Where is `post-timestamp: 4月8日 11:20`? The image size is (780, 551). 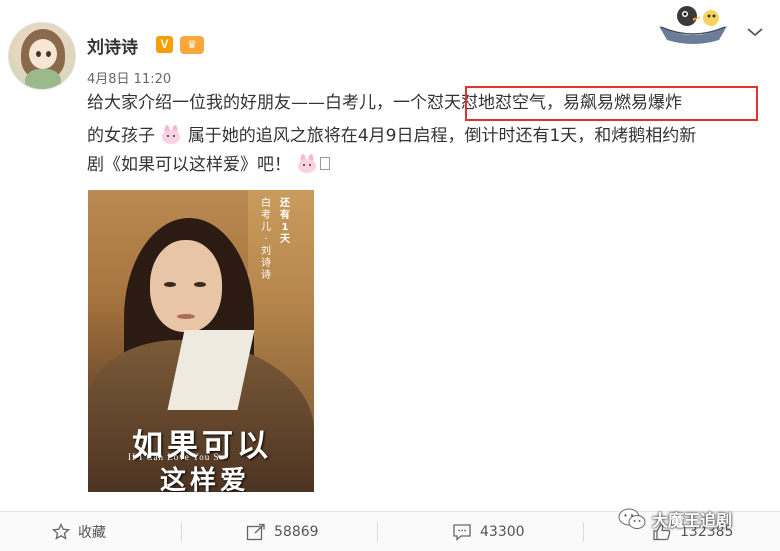
post-timestamp: 4月8日 11:20 is located at coordinates (129, 77).